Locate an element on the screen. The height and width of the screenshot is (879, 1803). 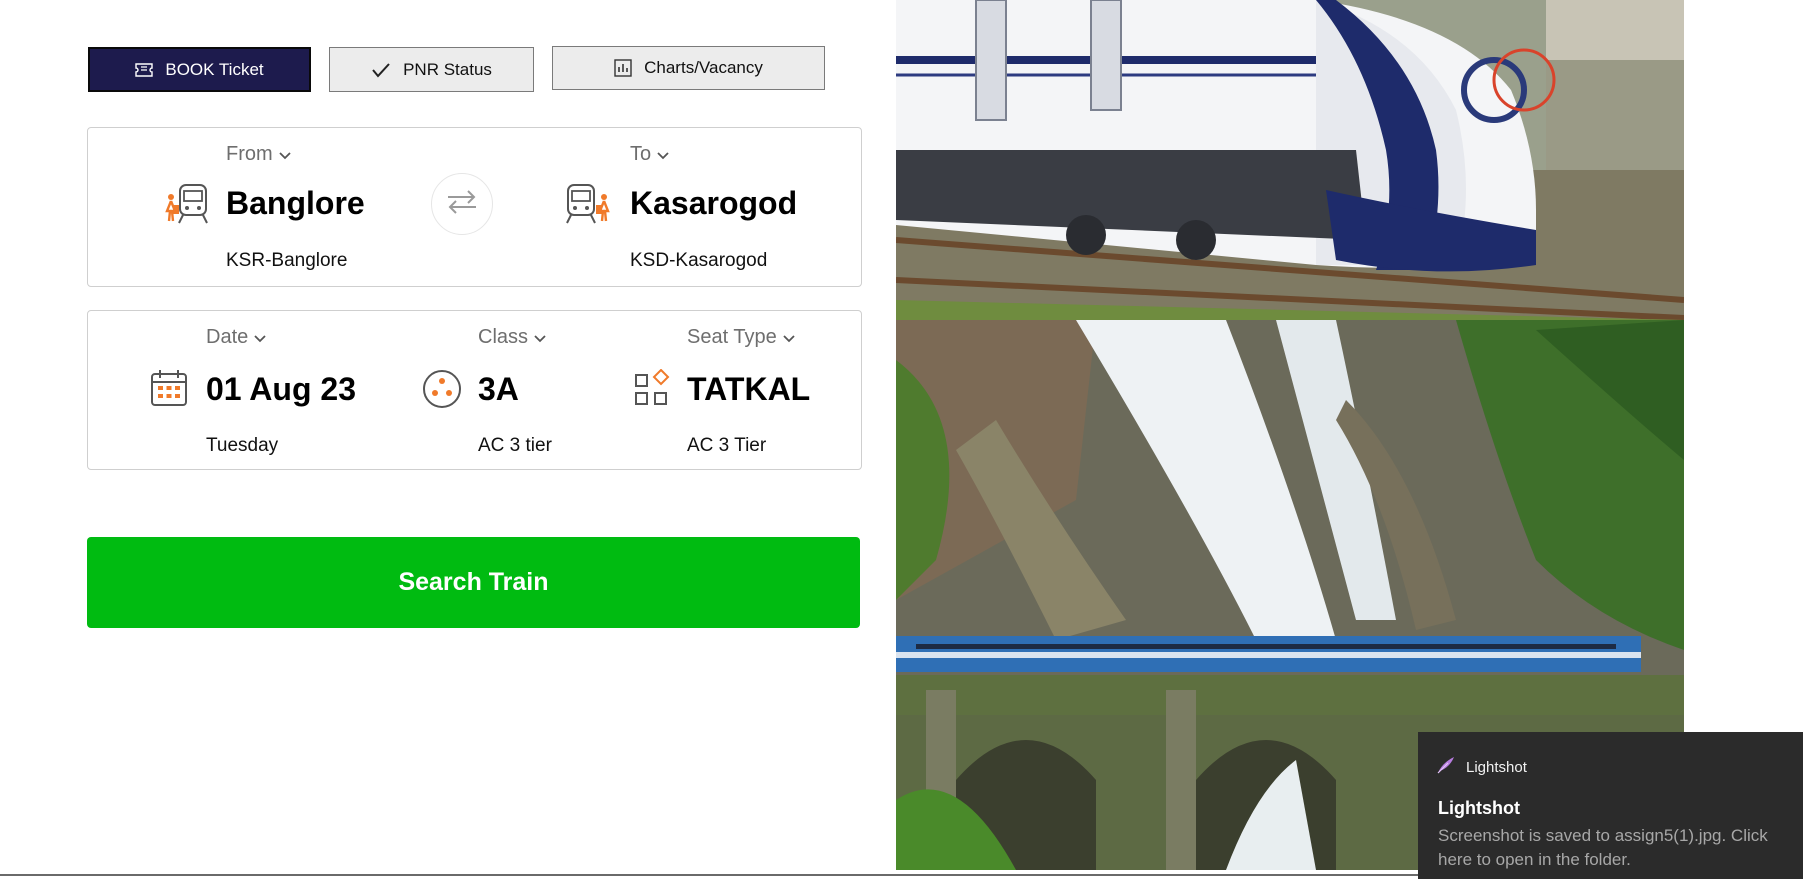
notification-app-name: Lightshot is located at coordinates (1496, 767).